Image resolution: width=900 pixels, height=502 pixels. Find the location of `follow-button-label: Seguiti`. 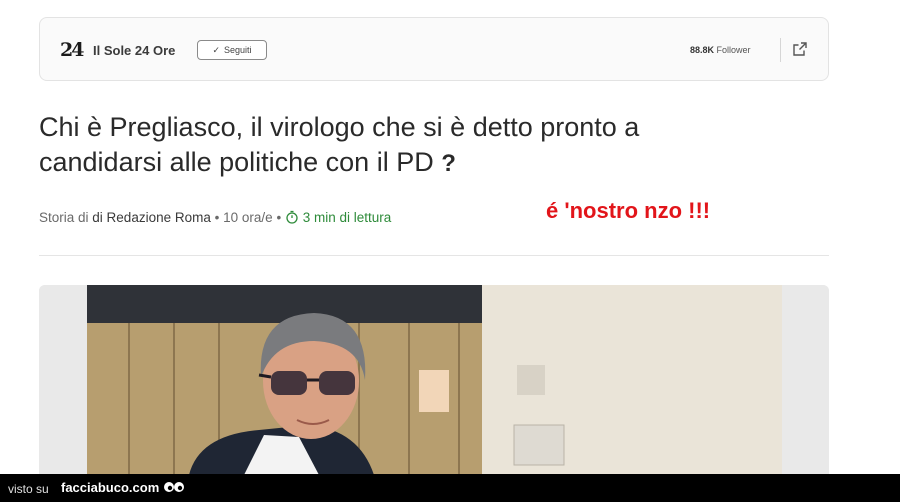

follow-button-label: Seguiti is located at coordinates (238, 50).